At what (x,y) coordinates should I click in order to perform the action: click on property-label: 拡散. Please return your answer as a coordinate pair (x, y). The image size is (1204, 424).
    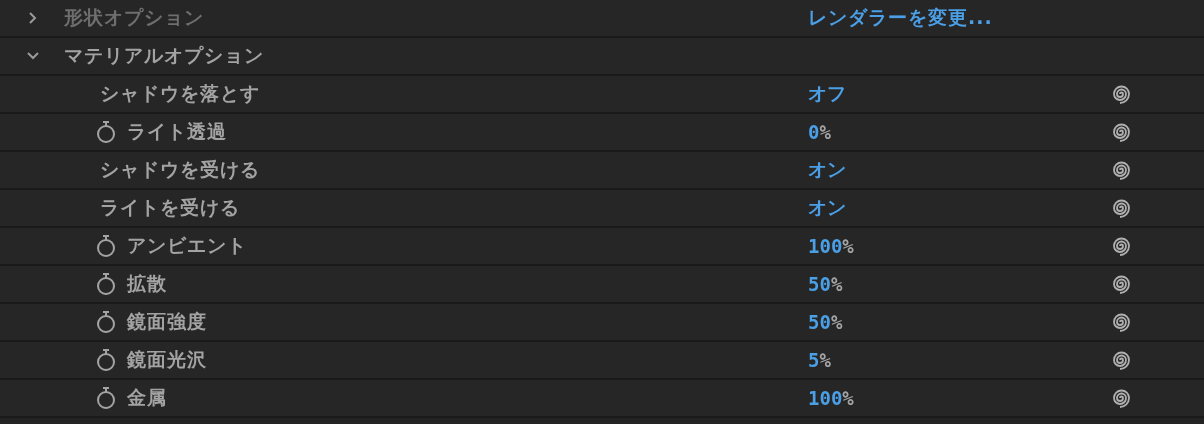
    Looking at the image, I should click on (147, 283).